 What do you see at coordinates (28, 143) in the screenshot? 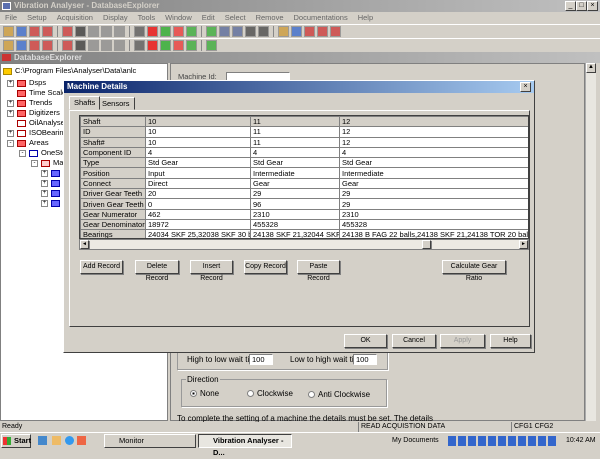
I see `tree-item-areas: - Areas` at bounding box center [28, 143].